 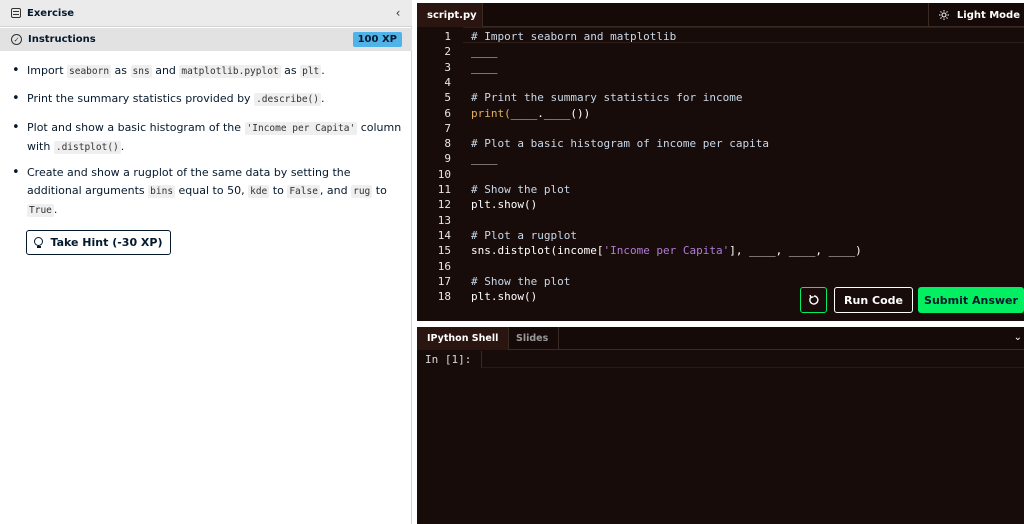 What do you see at coordinates (580, 113) in the screenshot?
I see `code-token: ())` at bounding box center [580, 113].